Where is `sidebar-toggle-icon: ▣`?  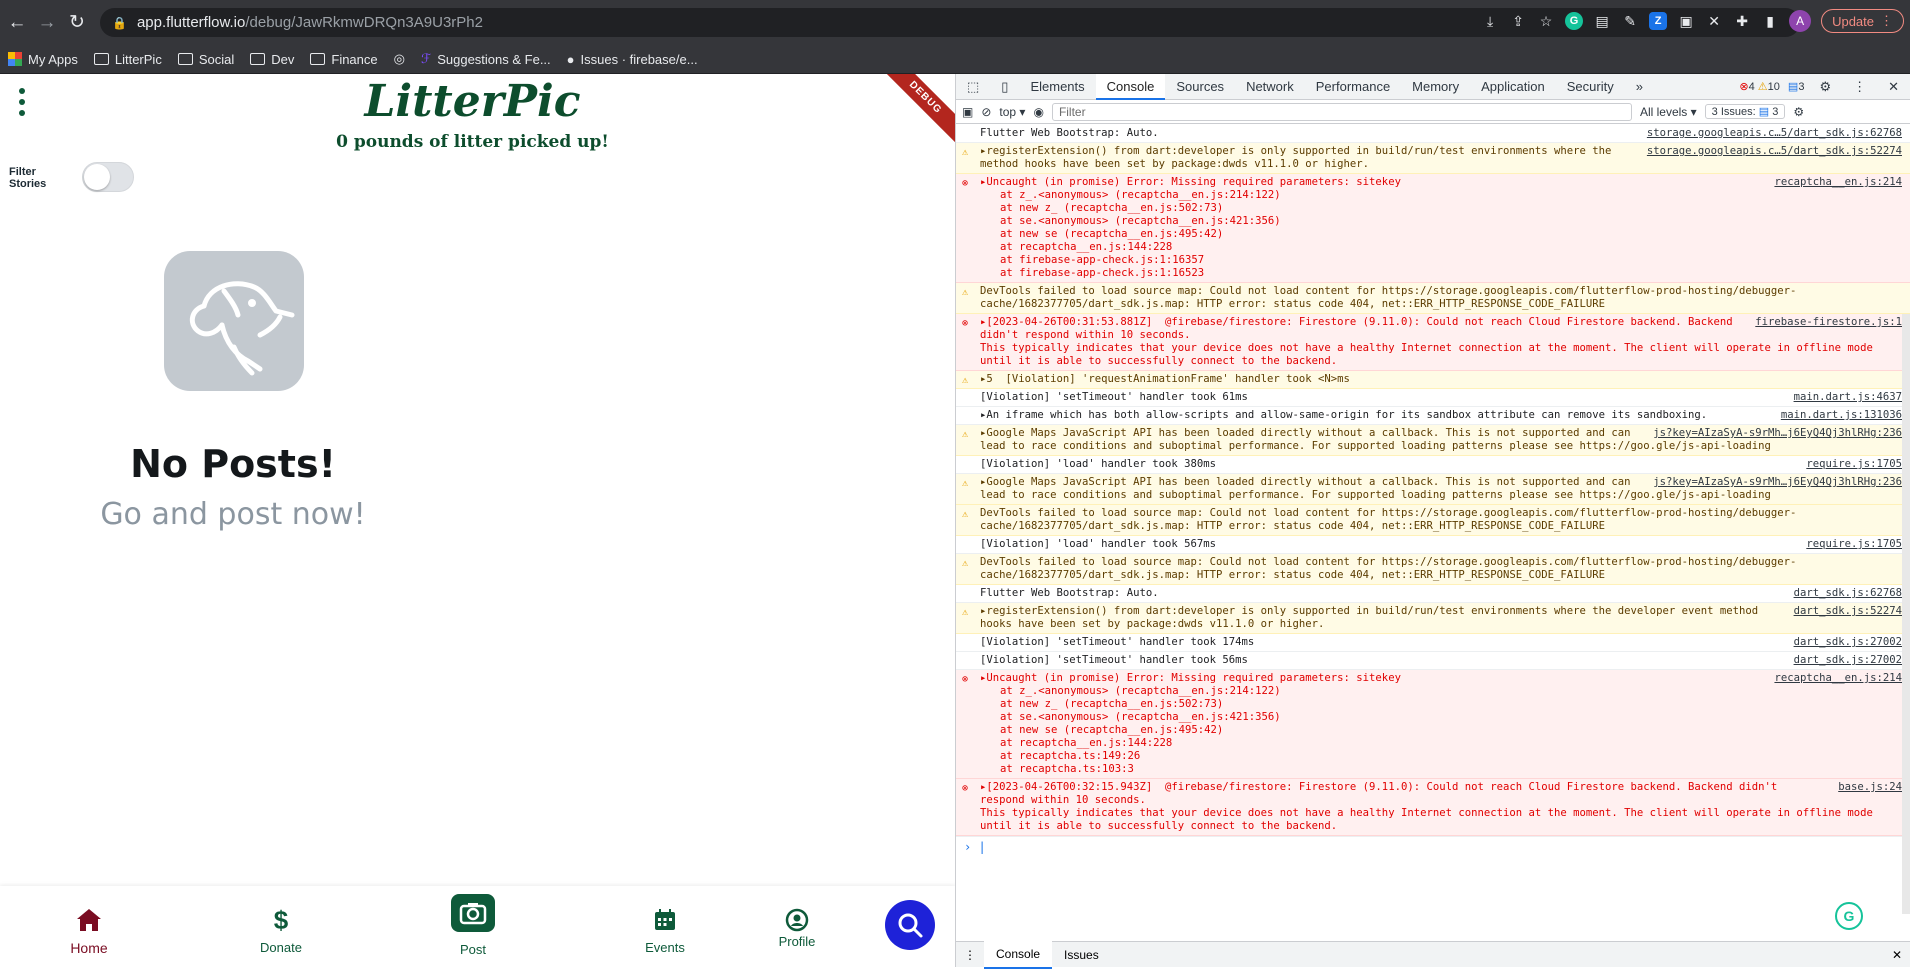
sidebar-toggle-icon: ▣ is located at coordinates (967, 112).